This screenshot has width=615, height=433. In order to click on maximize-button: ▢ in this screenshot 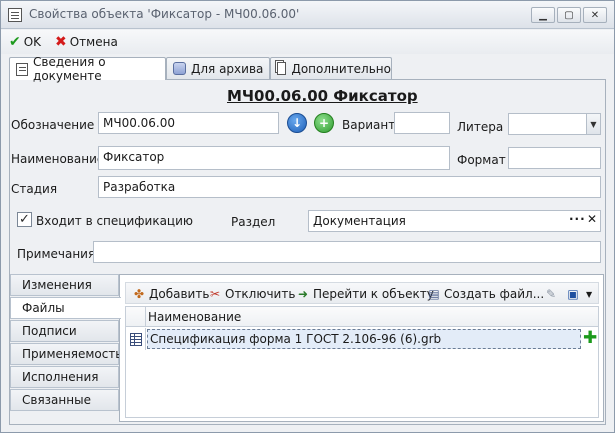, I will do `click(569, 15)`.